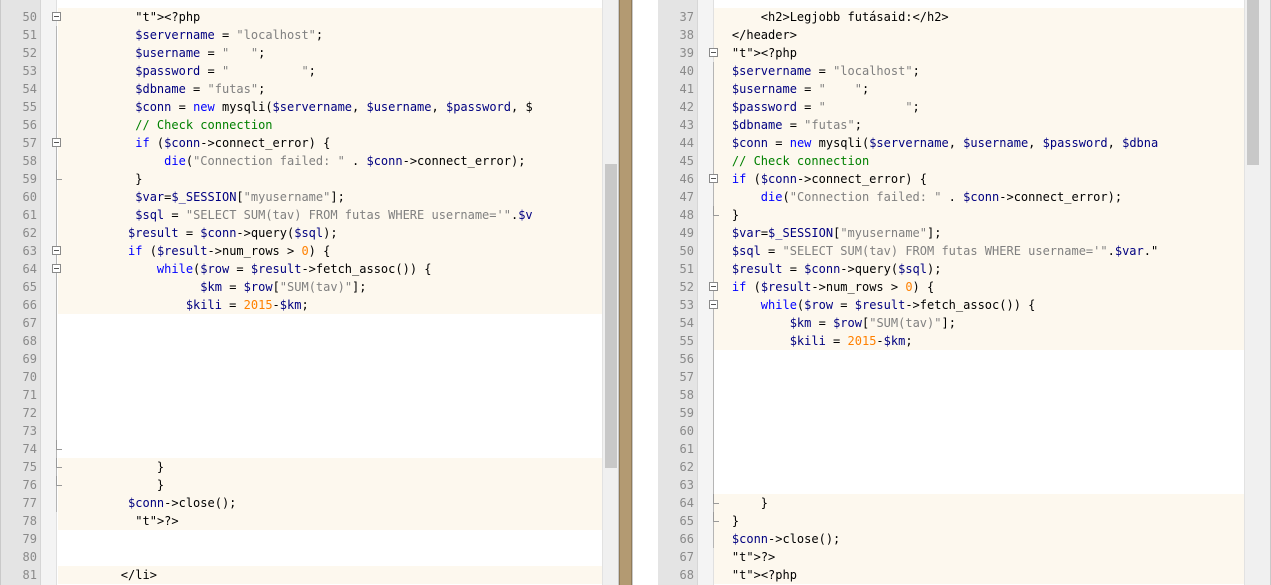  I want to click on code-line: 63, so click(951, 485).